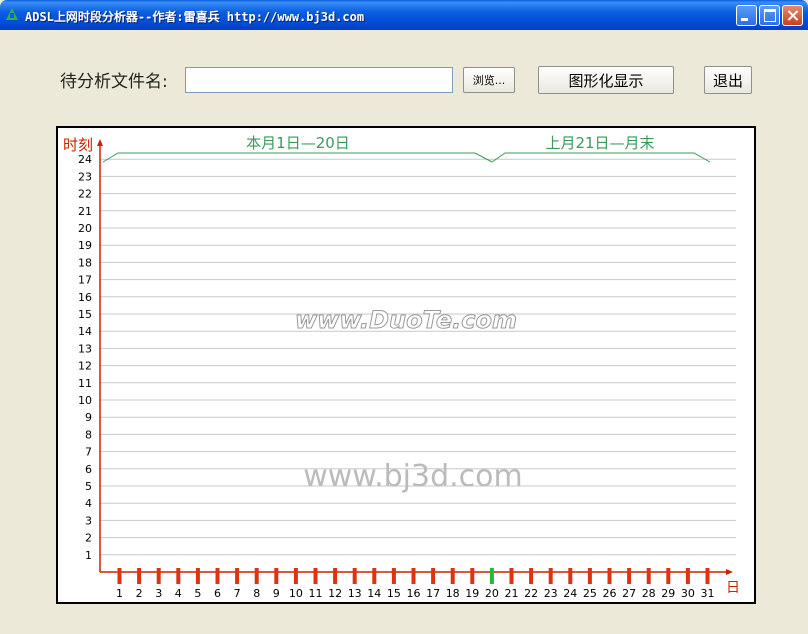  What do you see at coordinates (100, 142) in the screenshot?
I see `y-axis-arrow-icon` at bounding box center [100, 142].